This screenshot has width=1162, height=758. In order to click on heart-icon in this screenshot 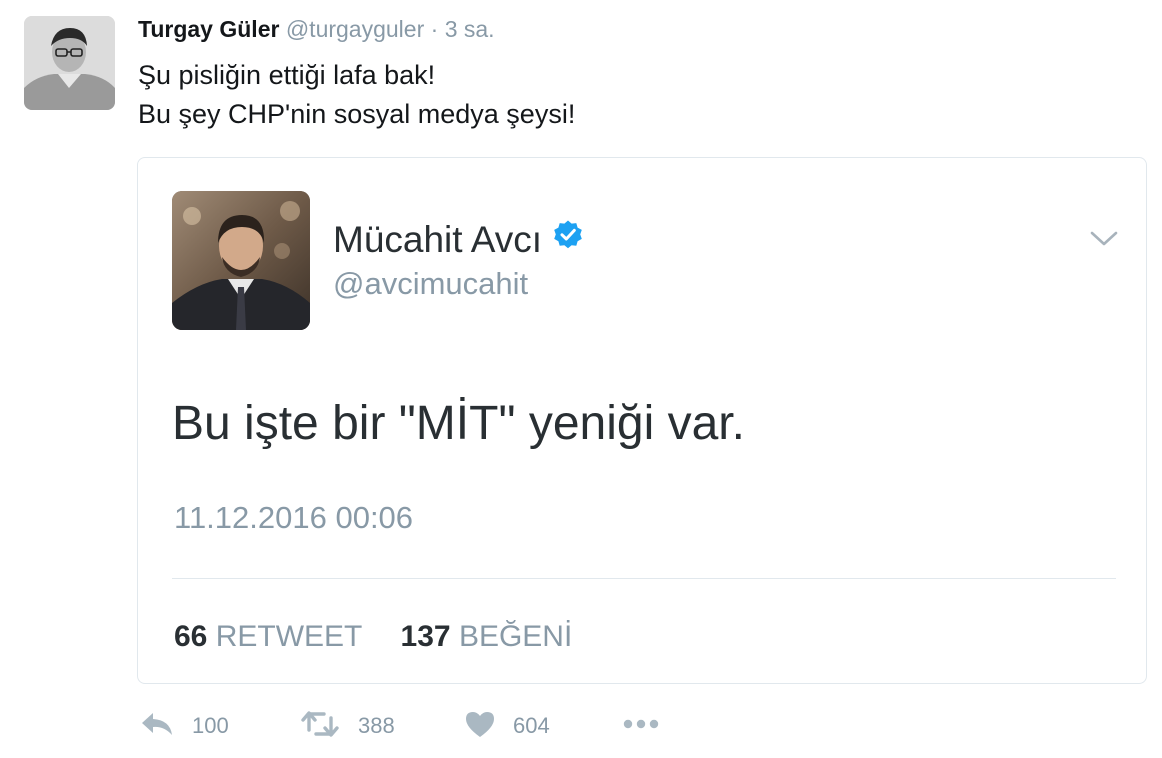, I will do `click(480, 726)`.